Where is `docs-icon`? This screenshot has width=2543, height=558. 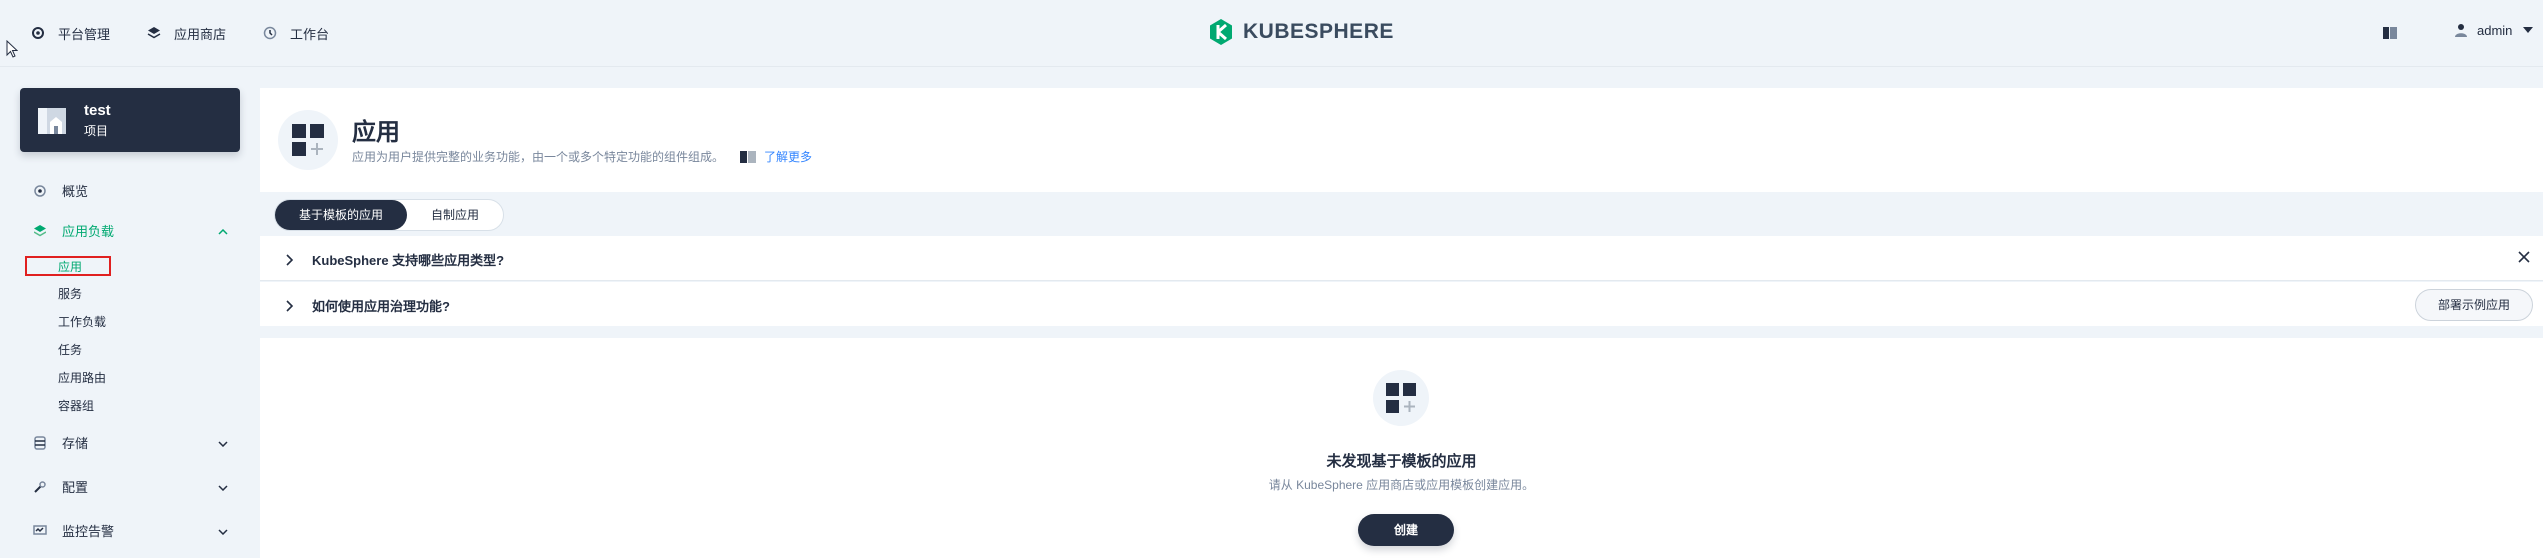
docs-icon is located at coordinates (2390, 35).